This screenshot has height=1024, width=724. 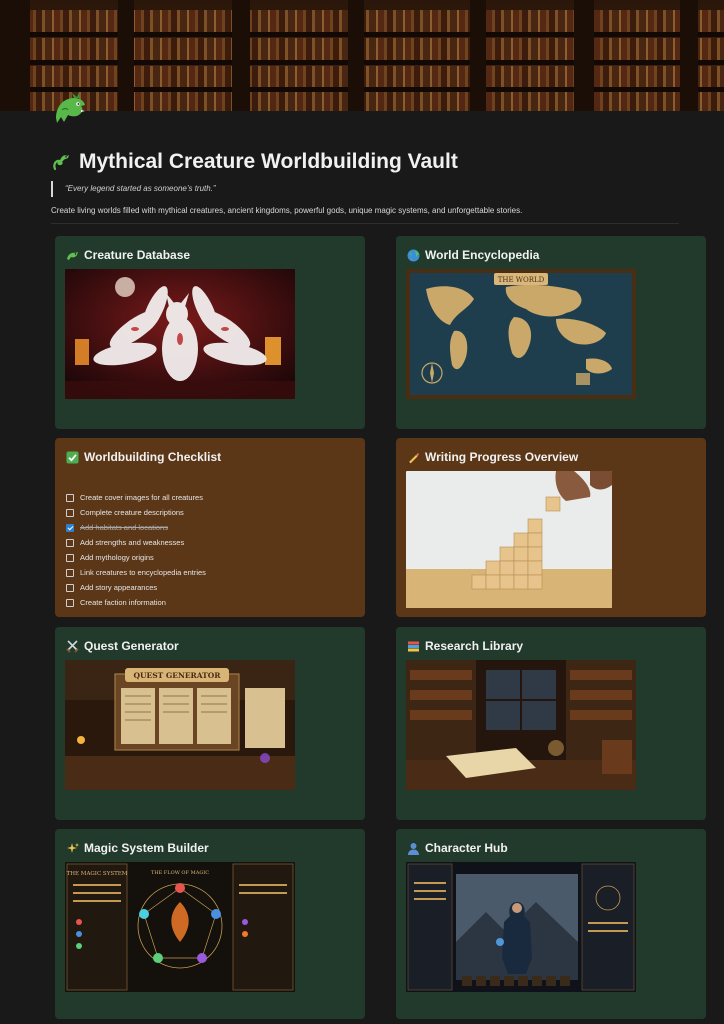 I want to click on cover-banner, so click(x=362, y=55).